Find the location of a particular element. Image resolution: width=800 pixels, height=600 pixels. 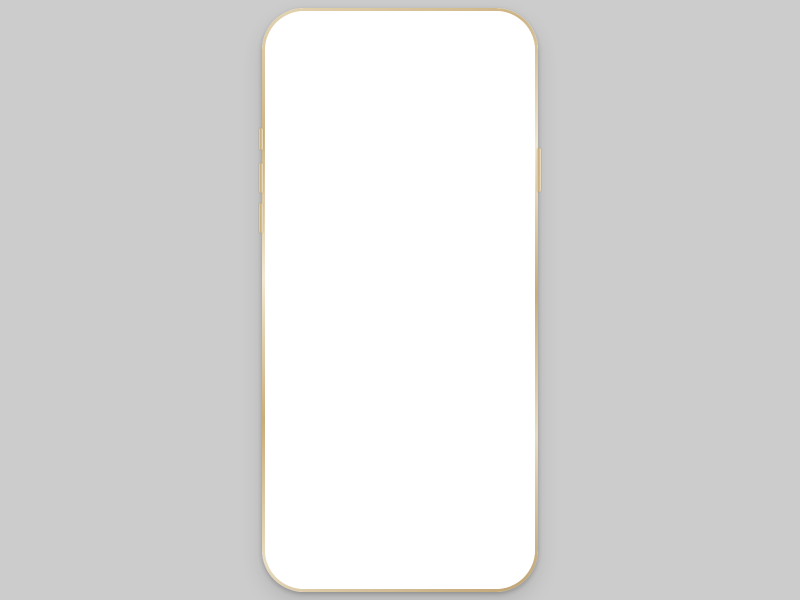

language-name-label: Japanese is located at coordinates (355, 449).